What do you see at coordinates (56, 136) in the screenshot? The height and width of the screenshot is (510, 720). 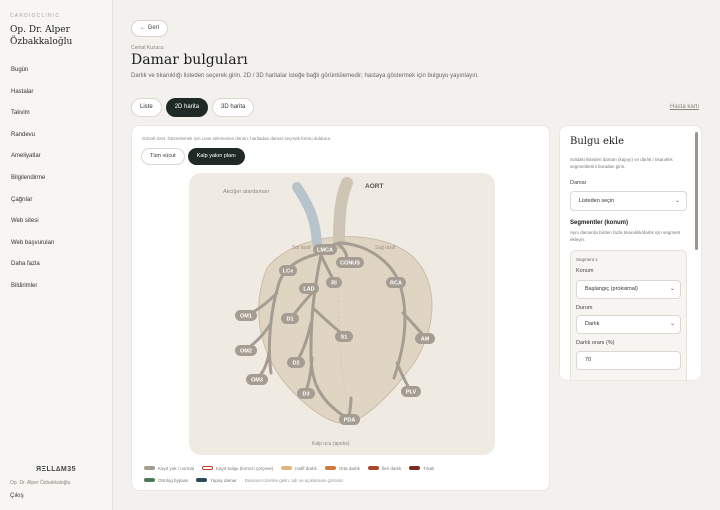 I see `sidebar-item-randevu: Randevu` at bounding box center [56, 136].